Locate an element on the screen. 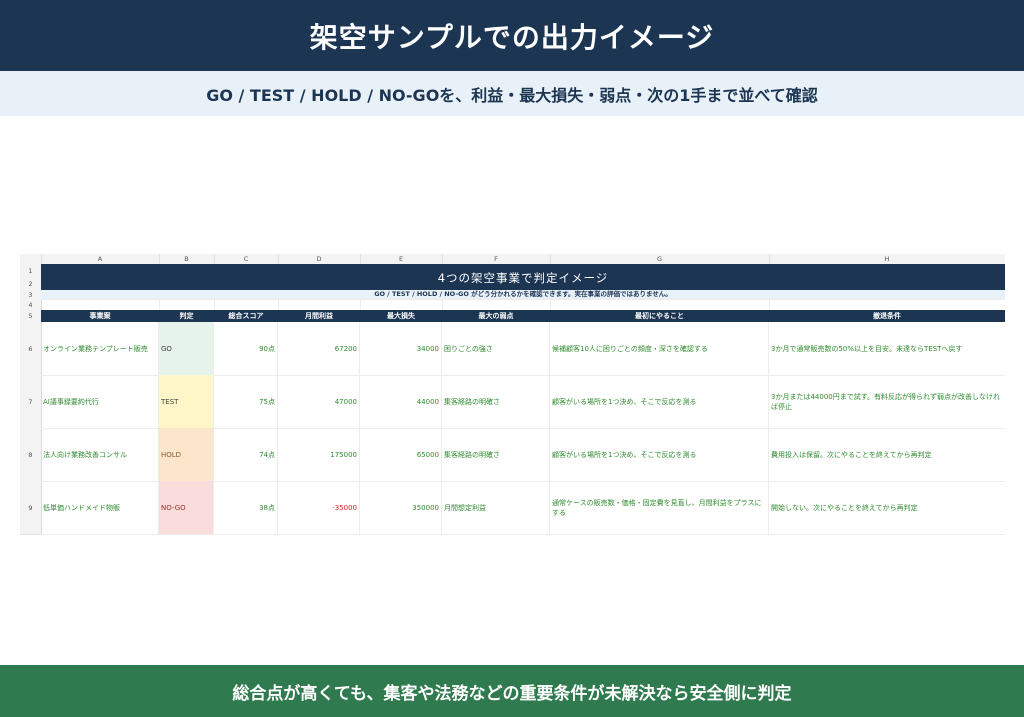 The height and width of the screenshot is (717, 1024). column-header-e: E is located at coordinates (401, 259).